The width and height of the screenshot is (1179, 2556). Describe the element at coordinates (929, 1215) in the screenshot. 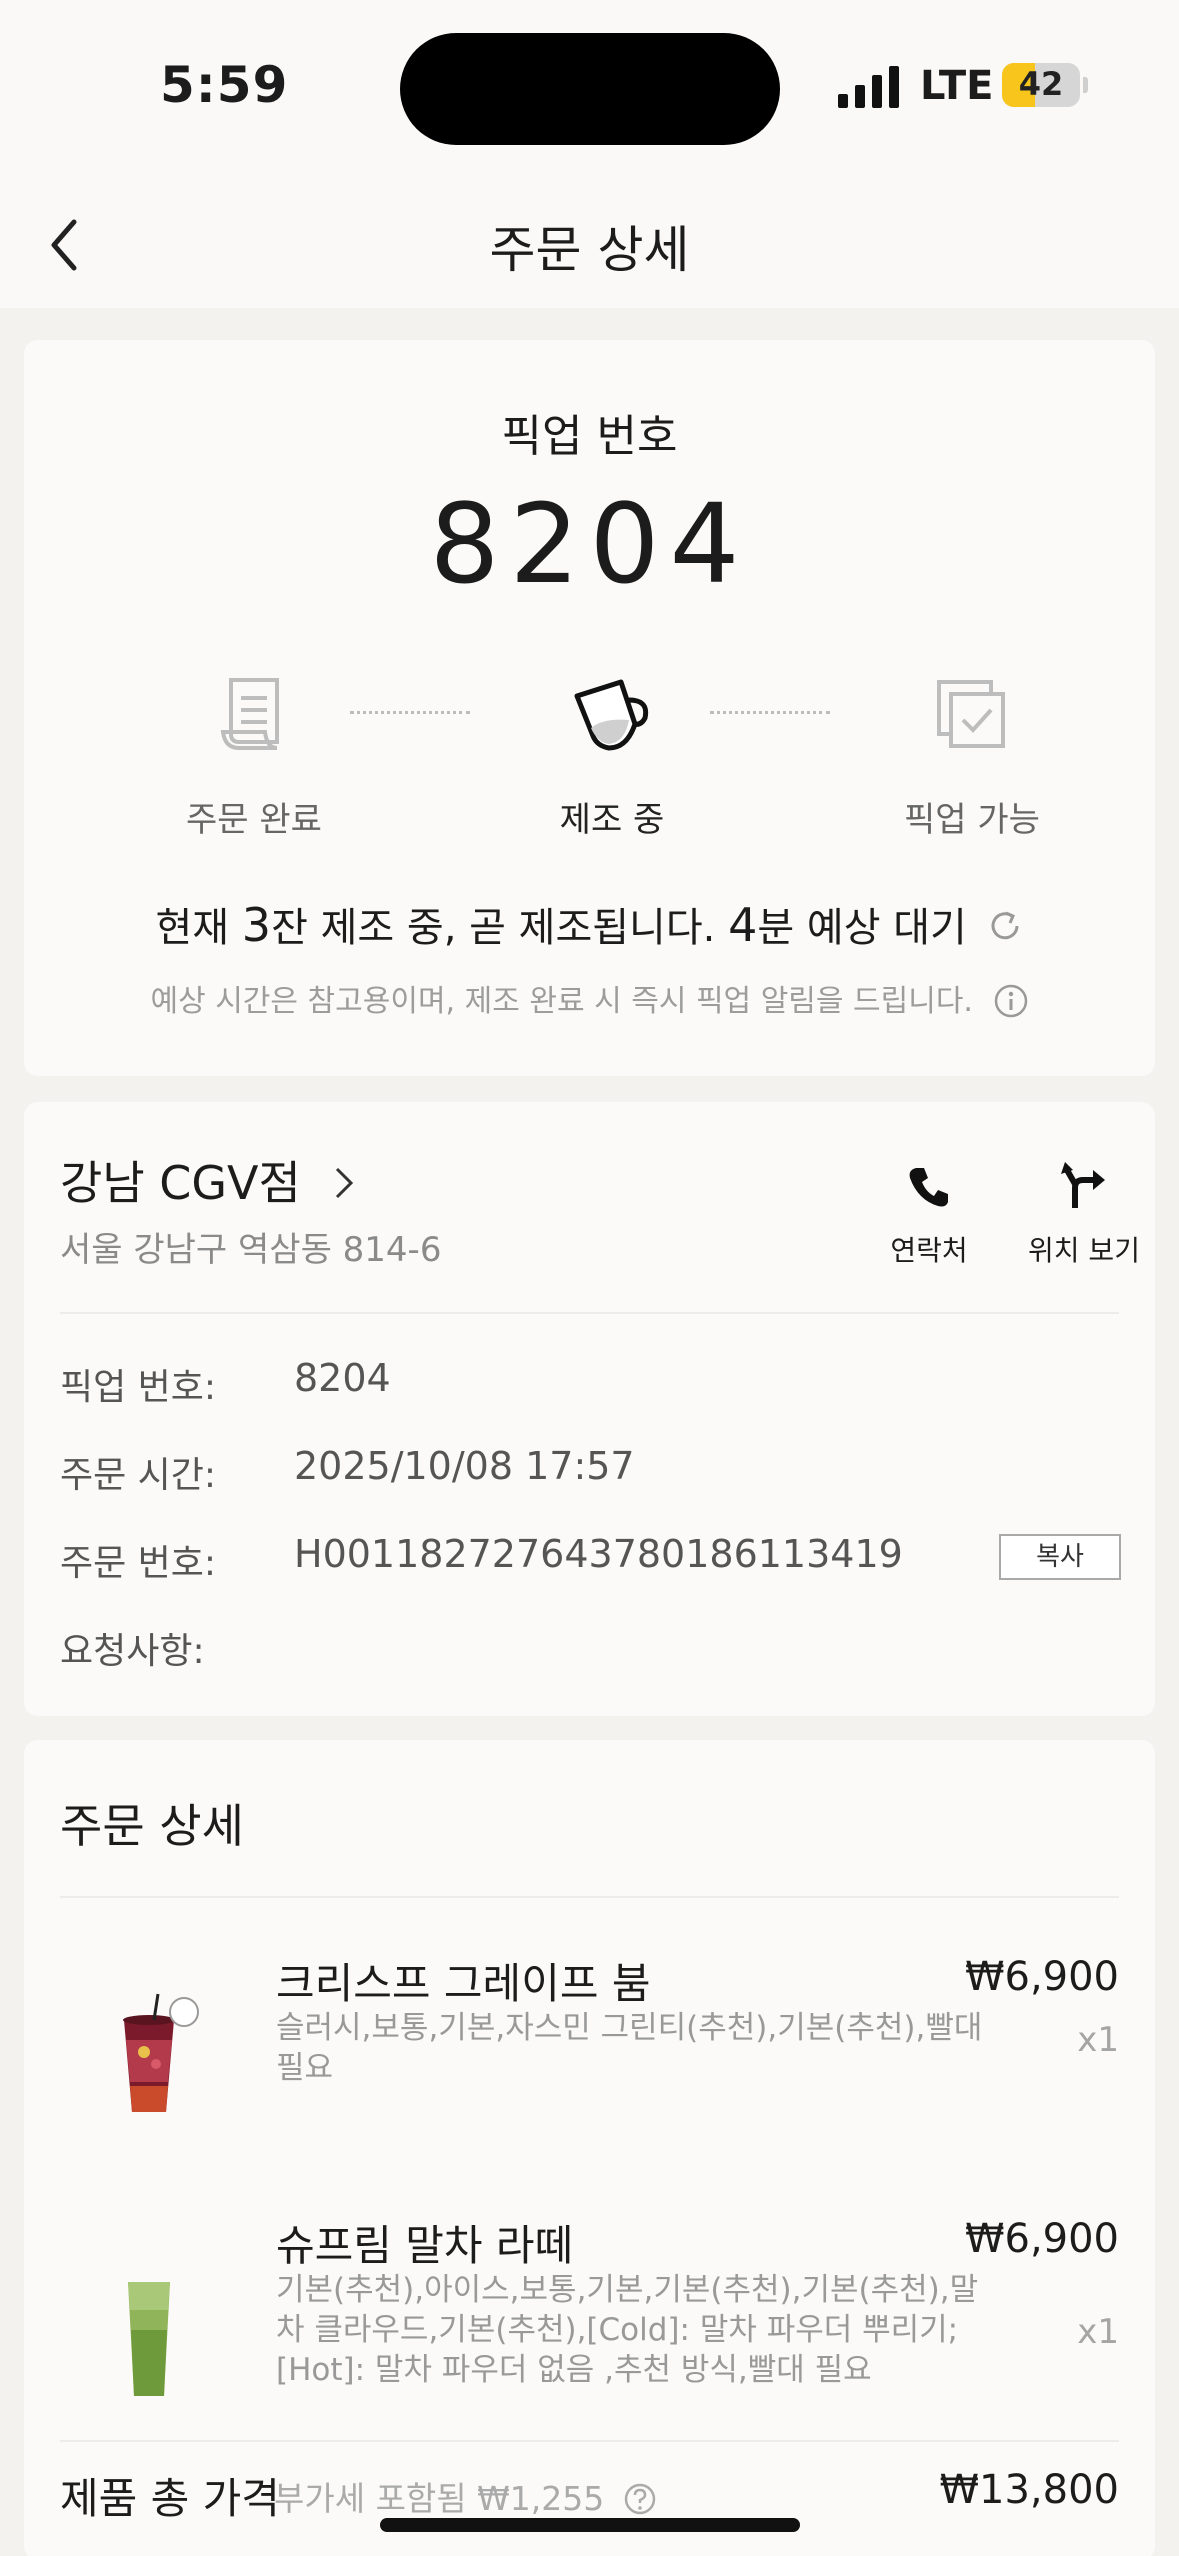

I see `contact-button: 연락처` at that location.